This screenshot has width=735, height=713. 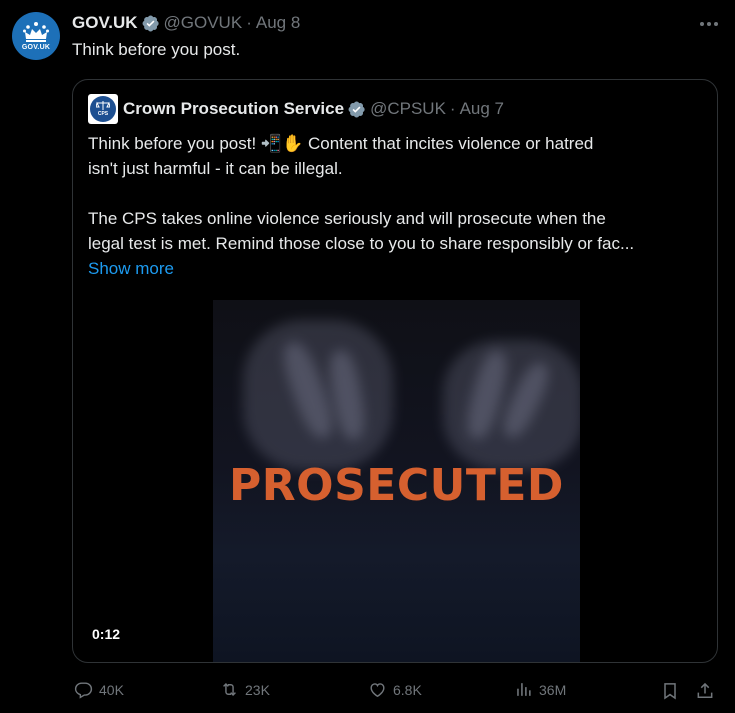 I want to click on quoted-avatar-label: CPS, so click(x=103, y=114).